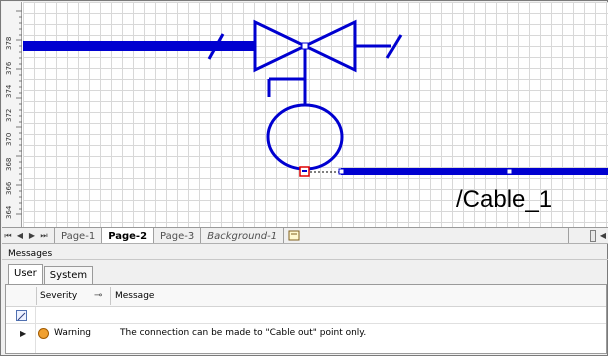 The image size is (608, 356). Describe the element at coordinates (509, 171) in the screenshot. I see `cable-midpoint-handle` at that location.